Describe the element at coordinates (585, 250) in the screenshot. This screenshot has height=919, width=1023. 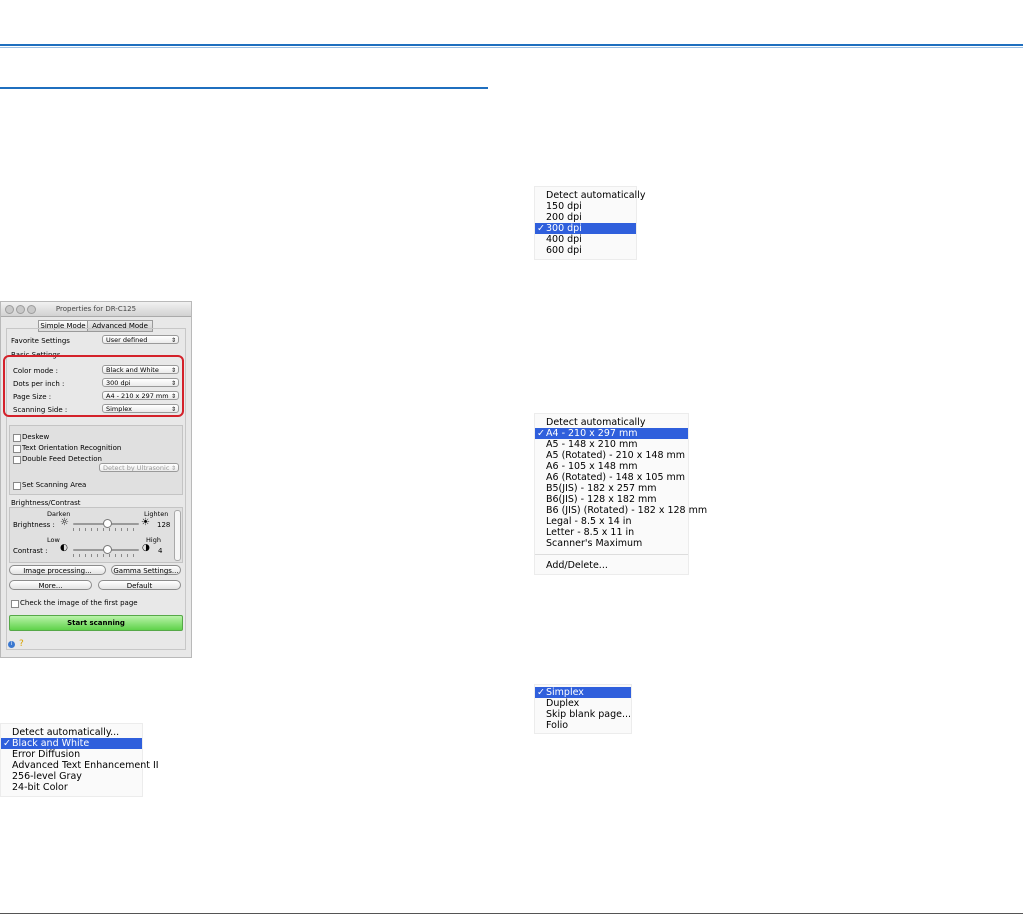
I see `menu-item: 600 dpi` at that location.